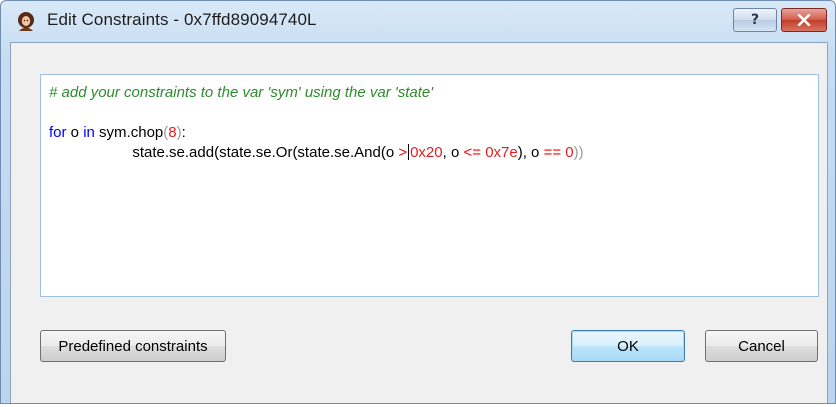  What do you see at coordinates (418, 21) in the screenshot?
I see `title-bar: Edit Constraints - 0x7ffd89094740L ?` at bounding box center [418, 21].